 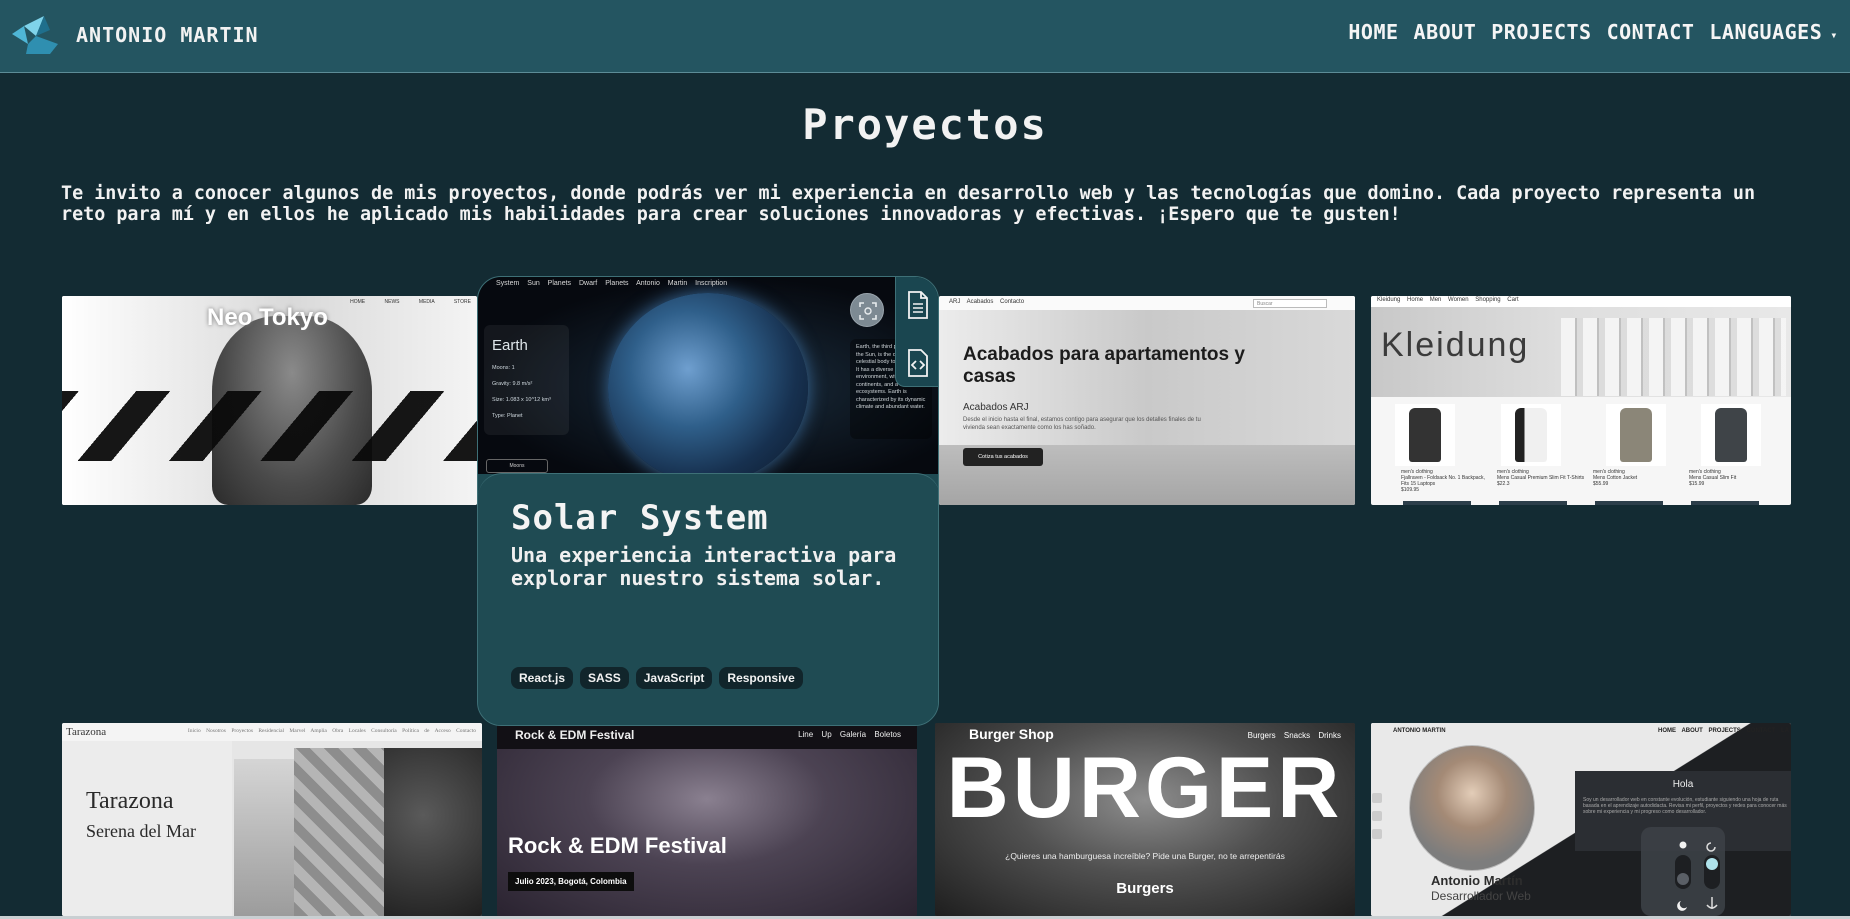 I want to click on product-label: men's clothing Mens Casual Slim Fit $15.99, so click(x=1713, y=478).